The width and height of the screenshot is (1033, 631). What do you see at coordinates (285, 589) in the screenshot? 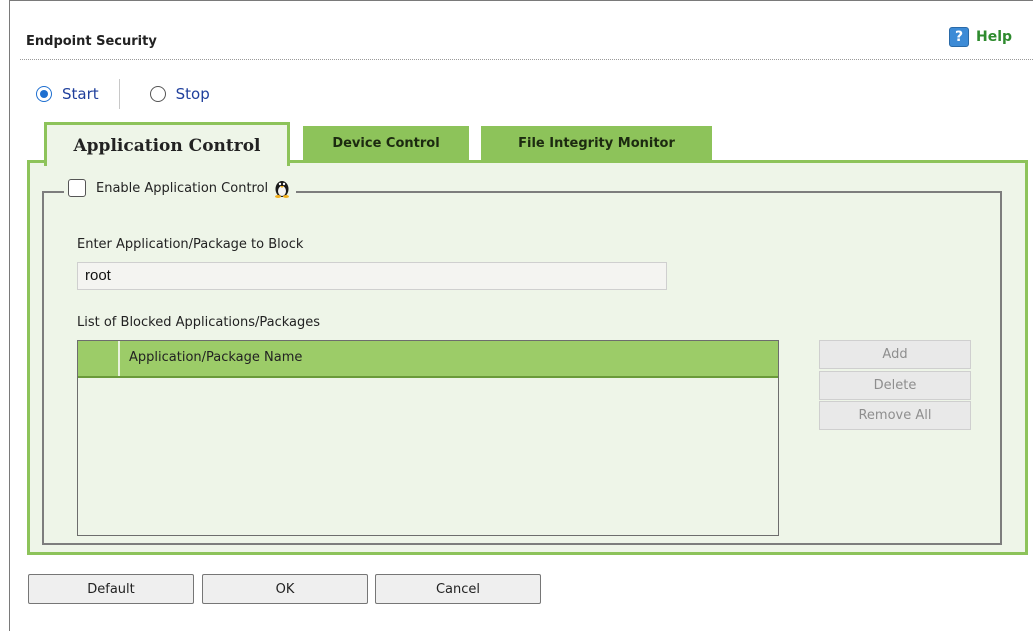
I see `ok-button: OK` at bounding box center [285, 589].